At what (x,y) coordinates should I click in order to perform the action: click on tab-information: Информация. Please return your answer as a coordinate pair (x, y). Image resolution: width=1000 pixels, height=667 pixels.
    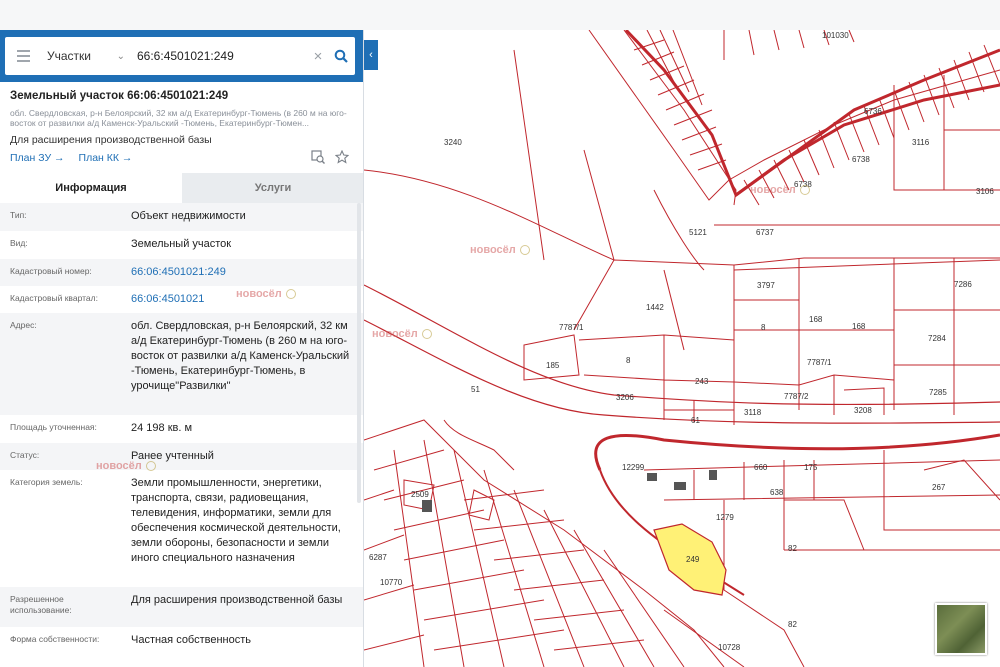
    Looking at the image, I should click on (91, 188).